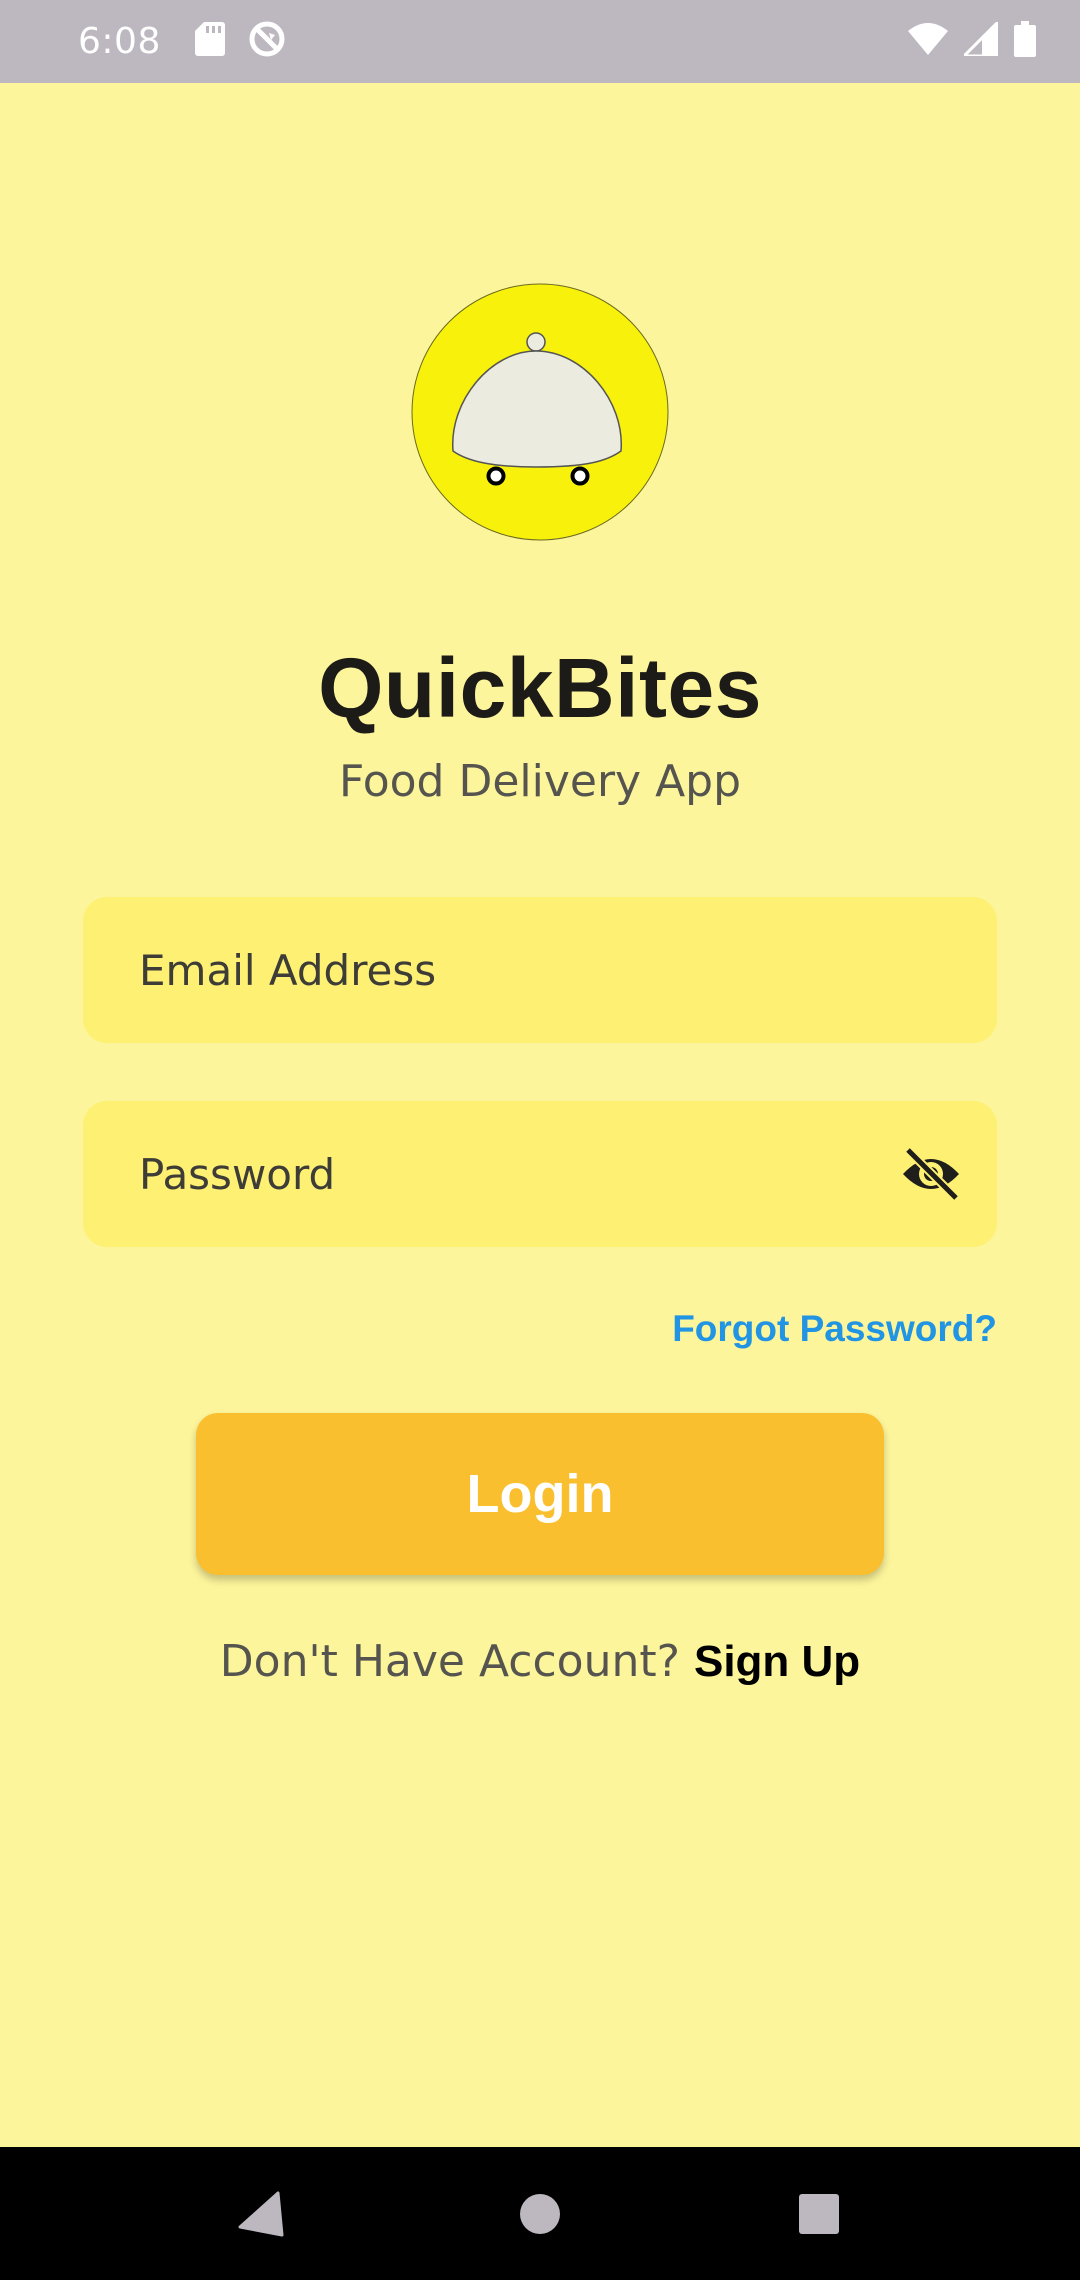 The image size is (1080, 2280). Describe the element at coordinates (540, 412) in the screenshot. I see `food-cloche-logo-icon` at that location.